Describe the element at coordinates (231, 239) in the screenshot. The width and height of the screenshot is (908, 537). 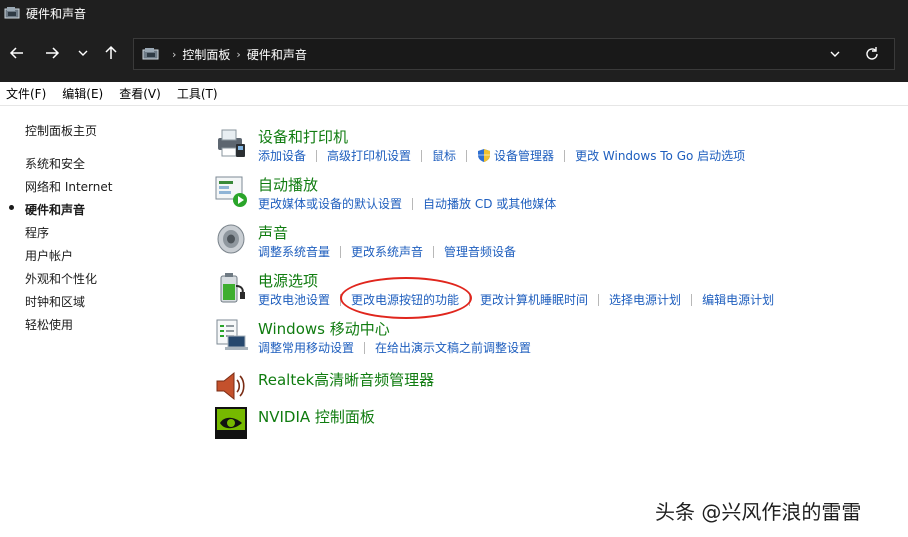
I see `speaker-icon` at that location.